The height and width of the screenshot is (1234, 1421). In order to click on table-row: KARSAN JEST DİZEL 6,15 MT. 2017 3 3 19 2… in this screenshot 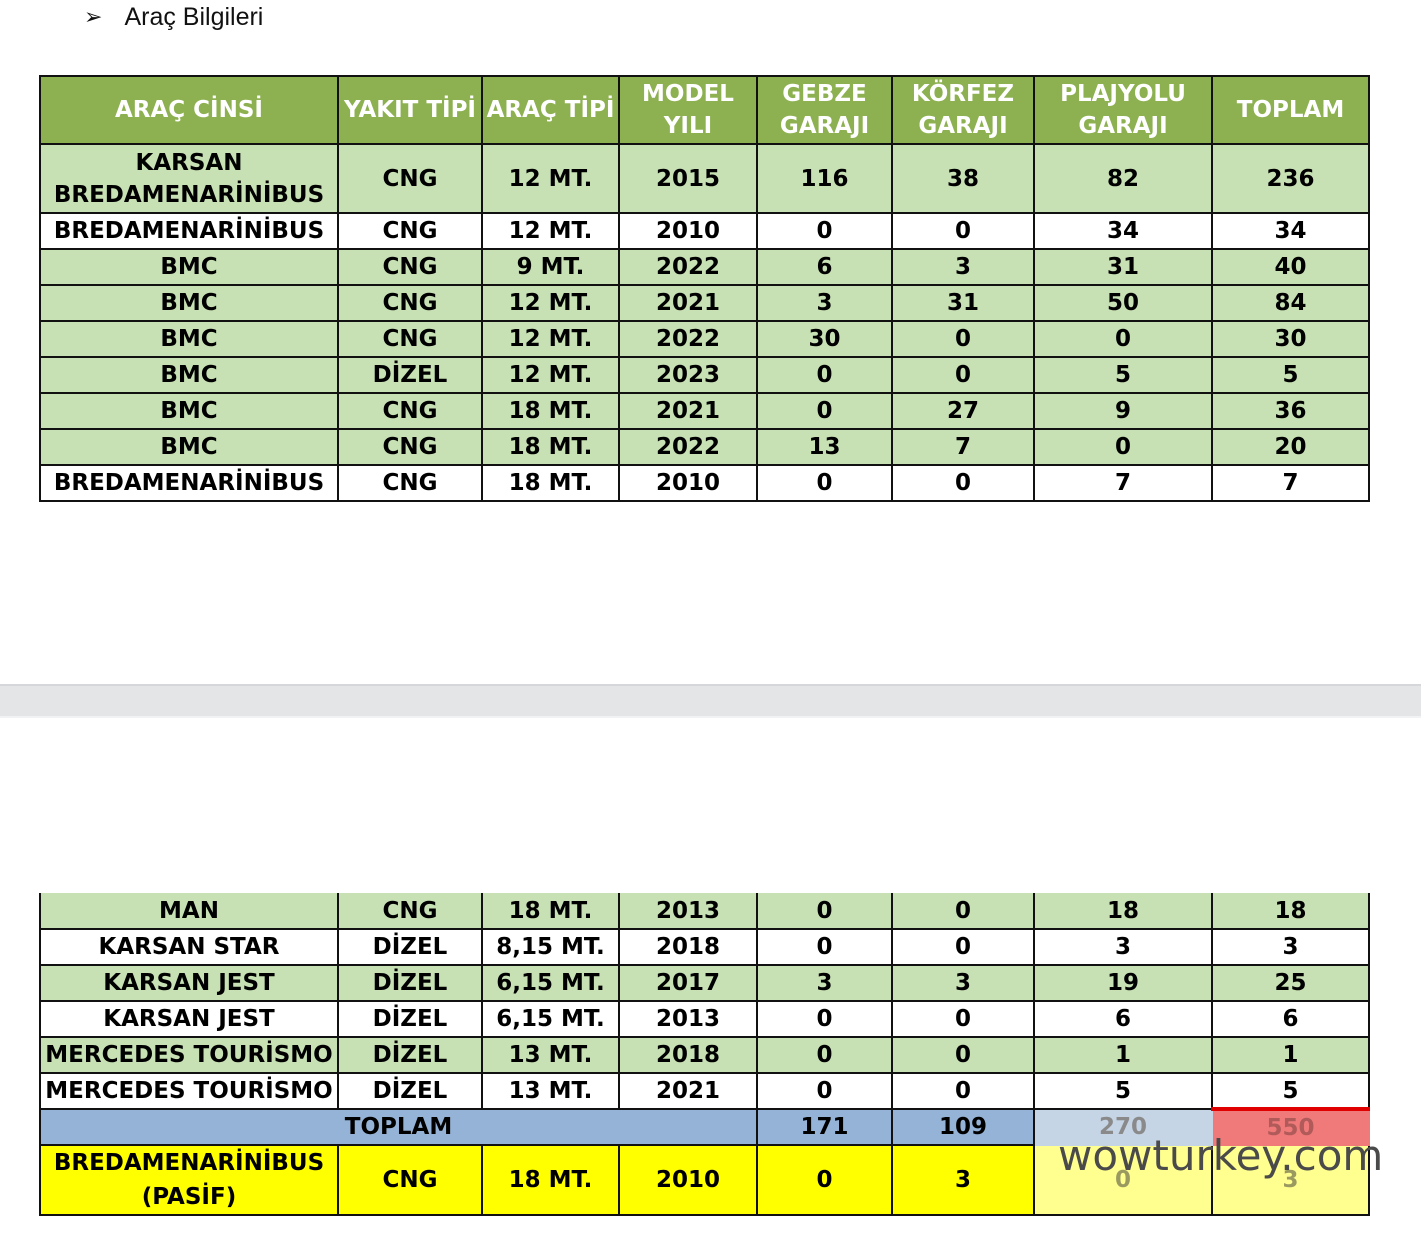, I will do `click(704, 983)`.